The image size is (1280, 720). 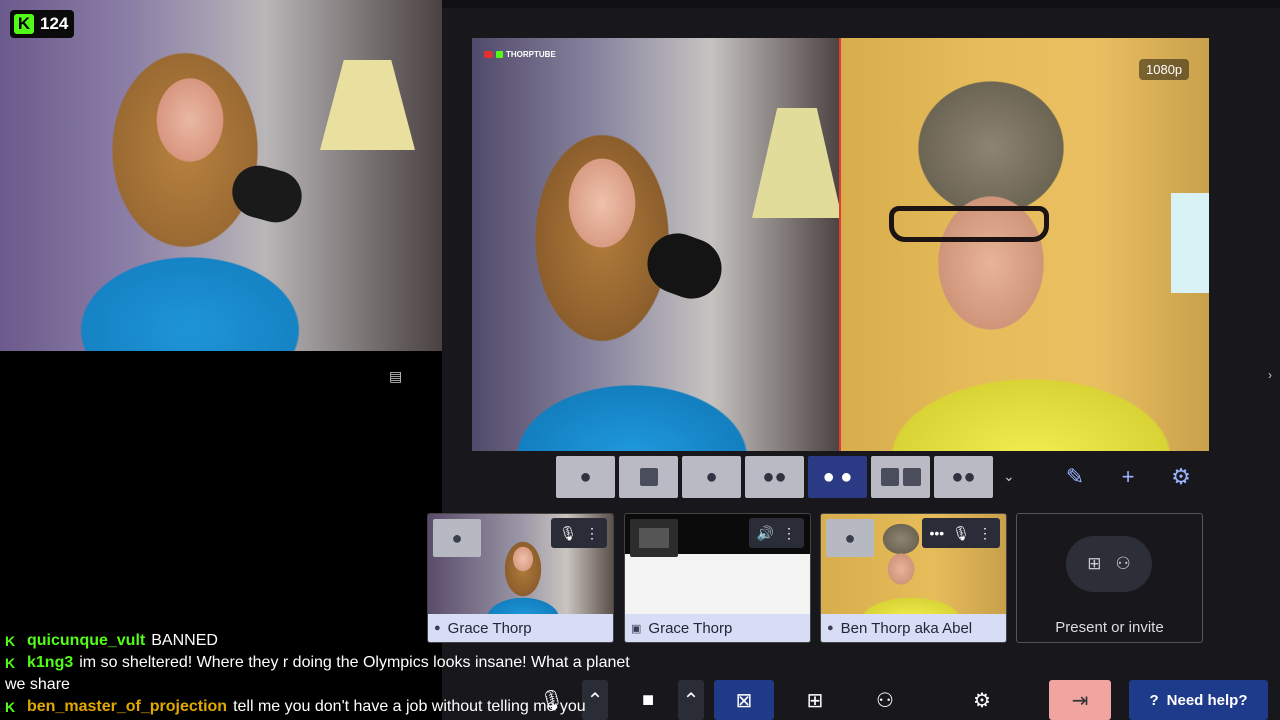 What do you see at coordinates (717, 578) in the screenshot?
I see `guest-tile-grace-screen: 🔊 ⋮ ▣ Grace Thorp` at bounding box center [717, 578].